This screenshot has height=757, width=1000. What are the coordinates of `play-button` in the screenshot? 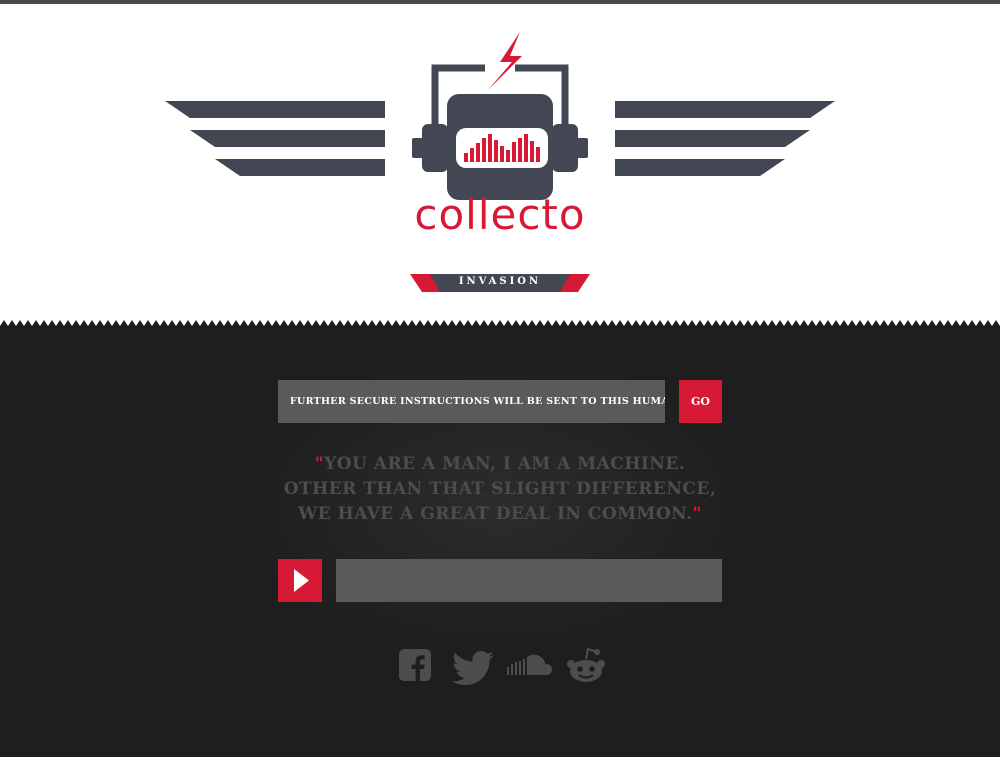 It's located at (300, 580).